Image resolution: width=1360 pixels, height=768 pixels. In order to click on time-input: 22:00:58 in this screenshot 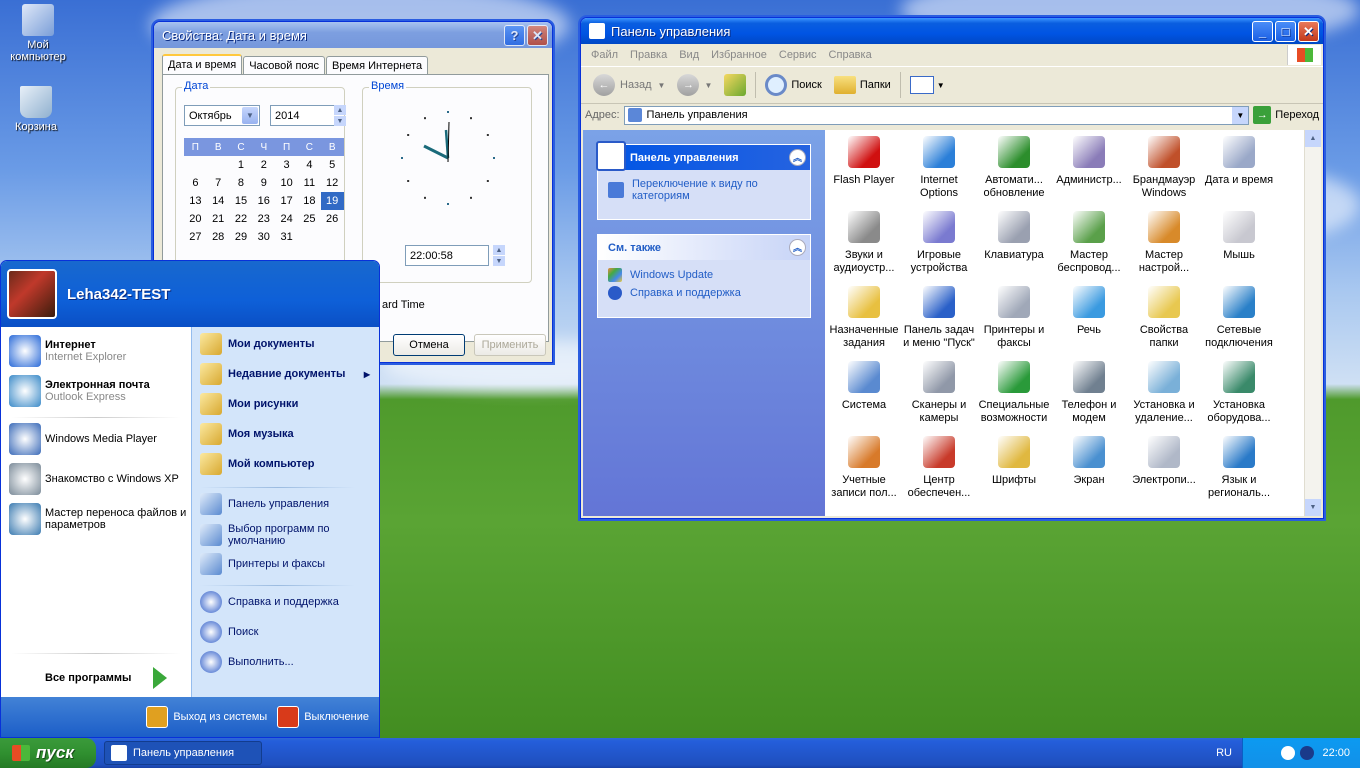, I will do `click(447, 255)`.